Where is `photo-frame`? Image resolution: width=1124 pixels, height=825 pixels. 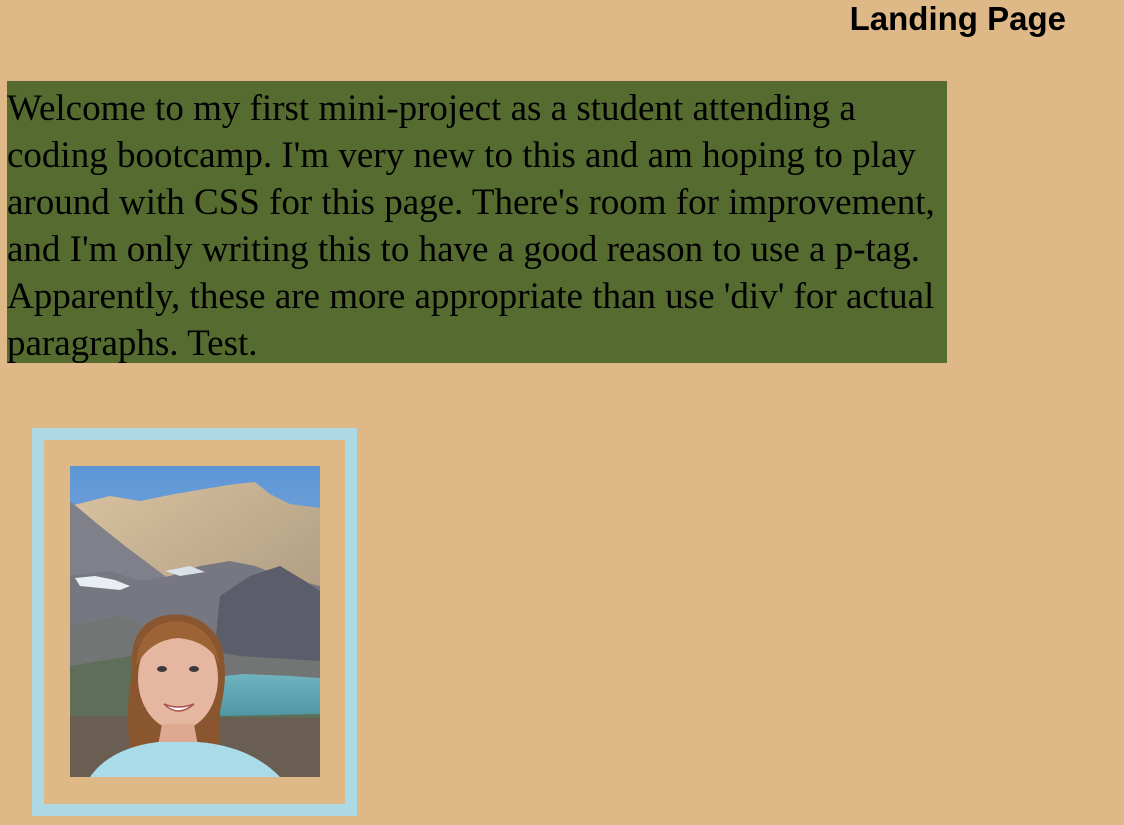
photo-frame is located at coordinates (194, 622).